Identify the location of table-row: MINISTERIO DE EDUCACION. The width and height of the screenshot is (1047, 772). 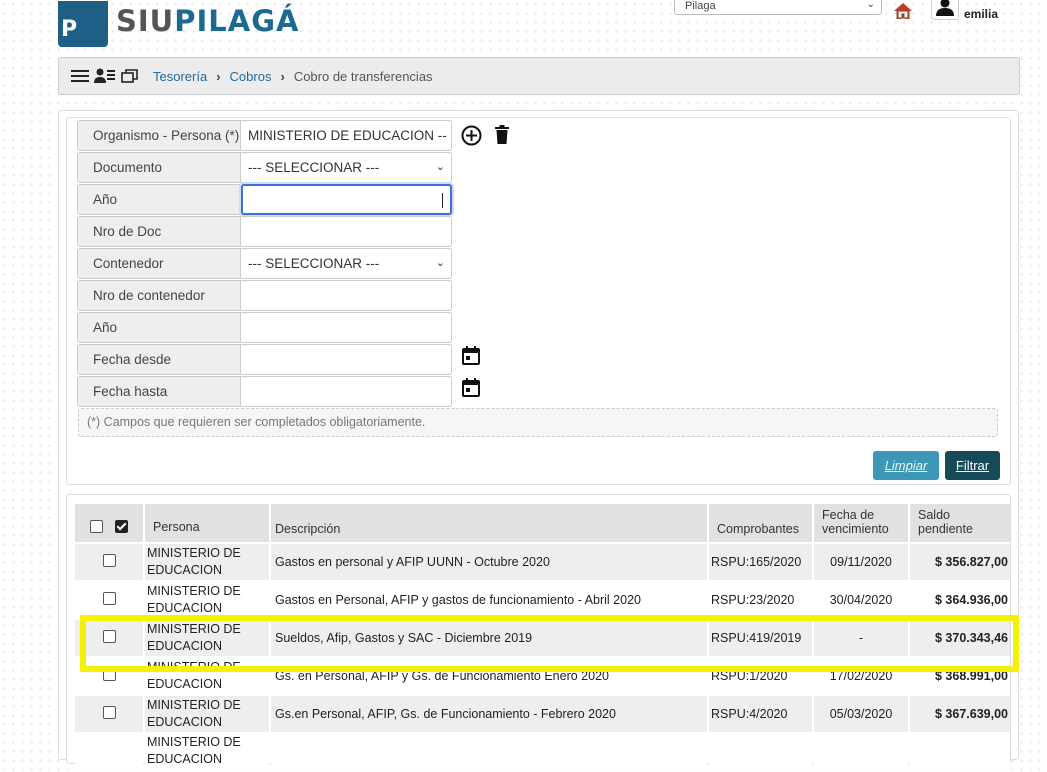
(542, 752).